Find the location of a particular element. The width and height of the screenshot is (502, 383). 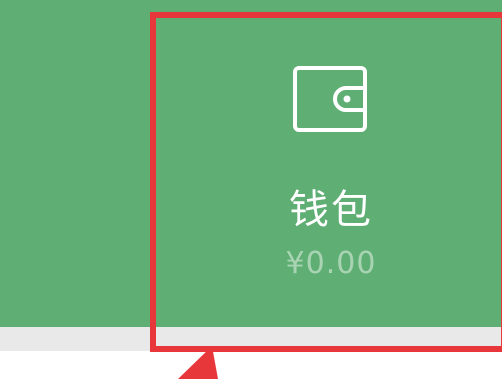

wallet-label: 钱包 is located at coordinates (331, 210).